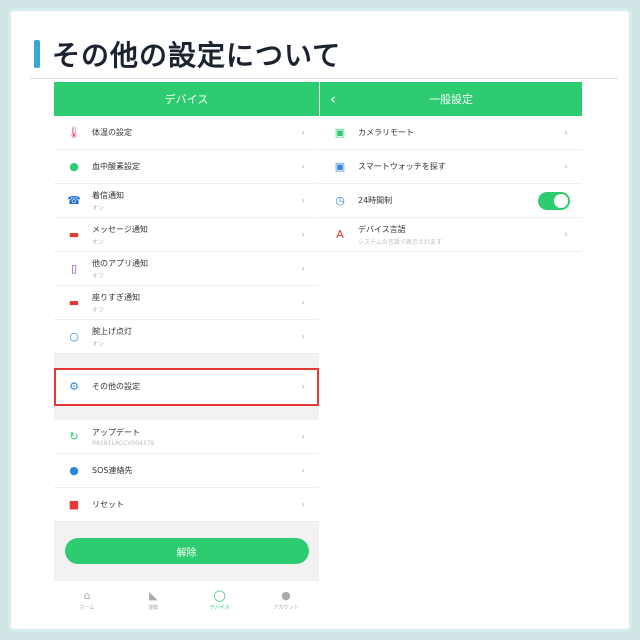  What do you see at coordinates (186, 99) in the screenshot?
I see `nav-bar: デバイス` at bounding box center [186, 99].